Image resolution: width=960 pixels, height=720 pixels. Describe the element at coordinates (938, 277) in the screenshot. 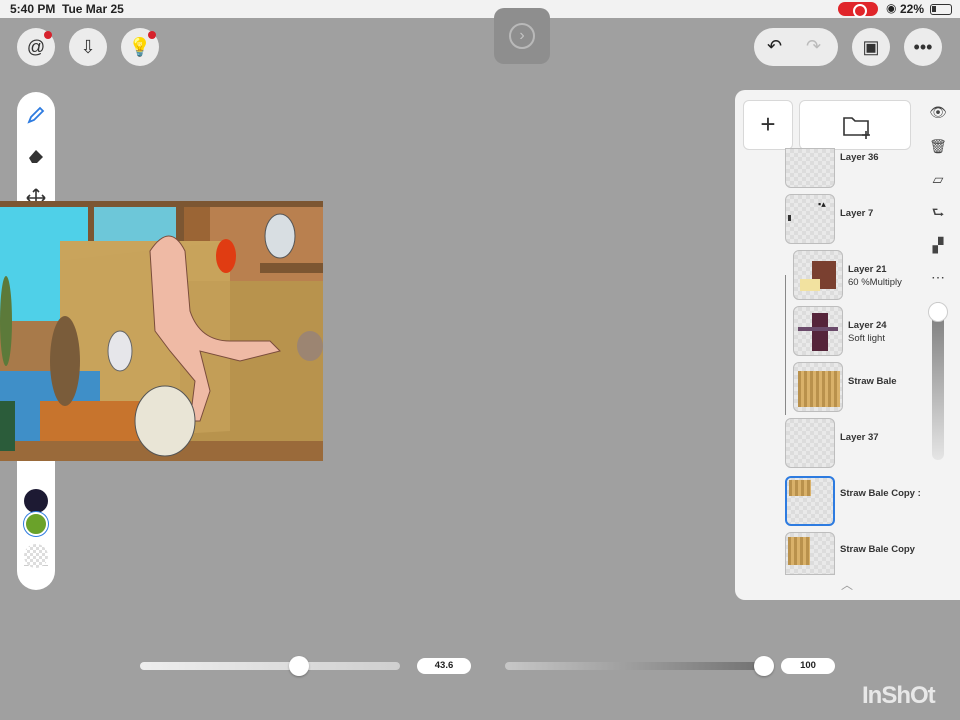

I see `more-layer-options-icon: ⋯` at that location.